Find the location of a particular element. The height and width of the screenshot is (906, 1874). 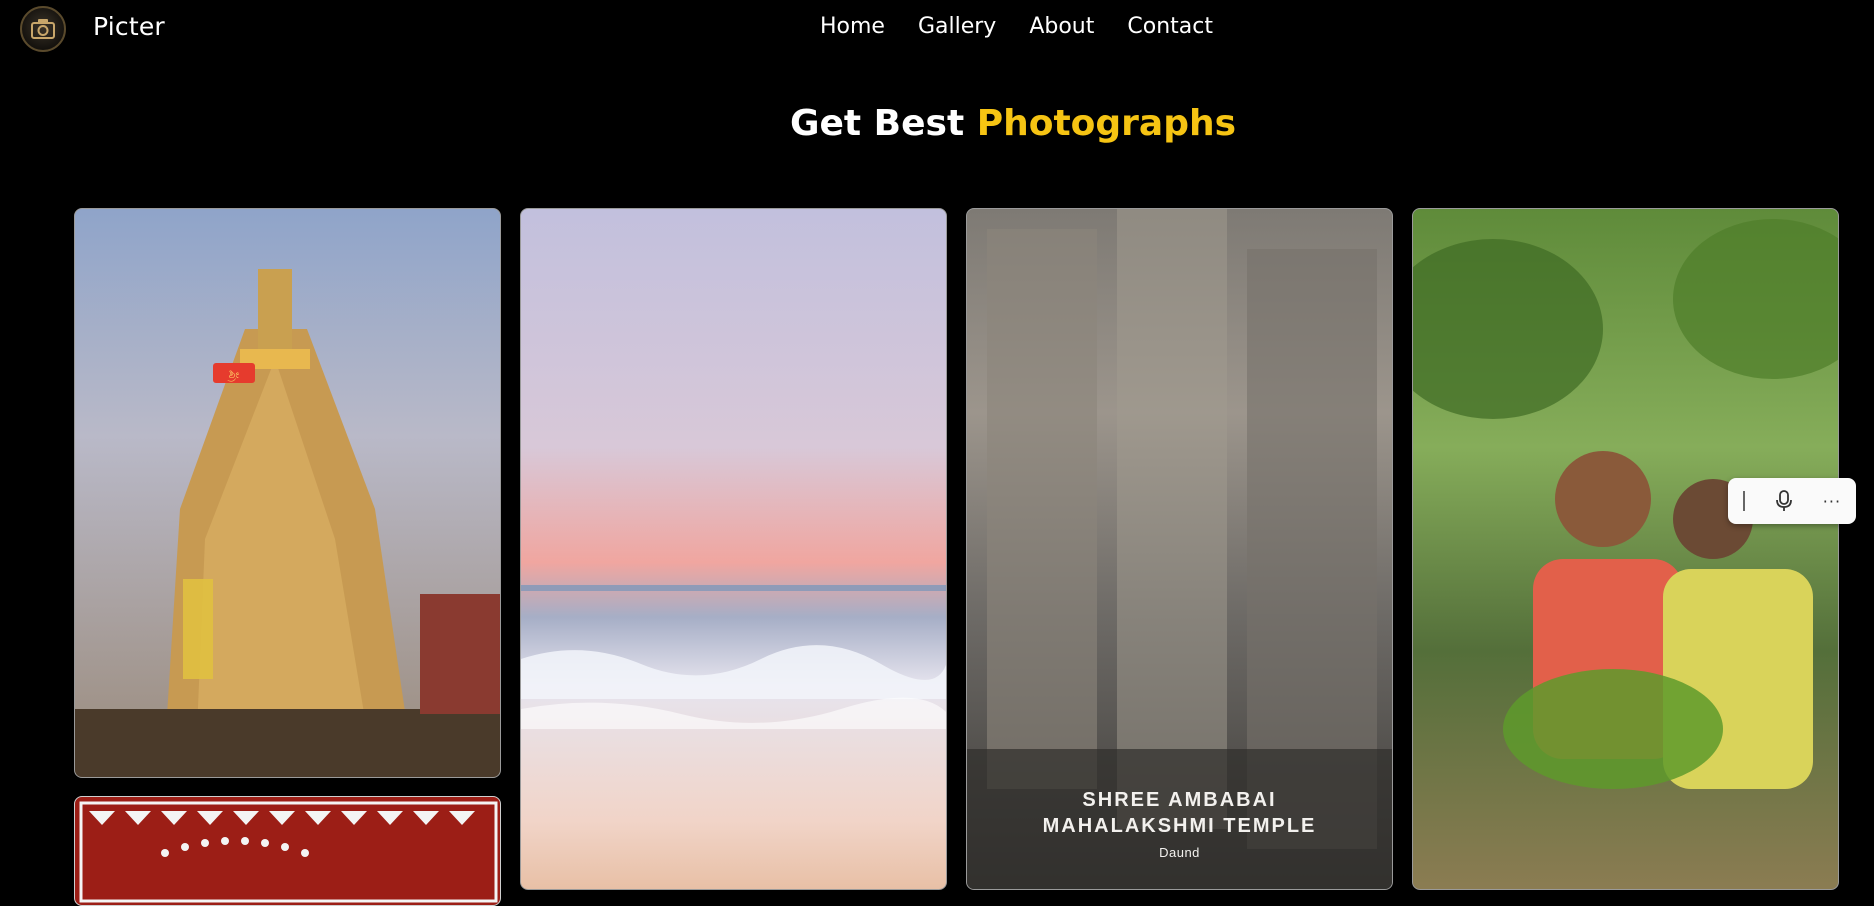

photo-card-temple: ಶ್ರೀ is located at coordinates (287, 493).